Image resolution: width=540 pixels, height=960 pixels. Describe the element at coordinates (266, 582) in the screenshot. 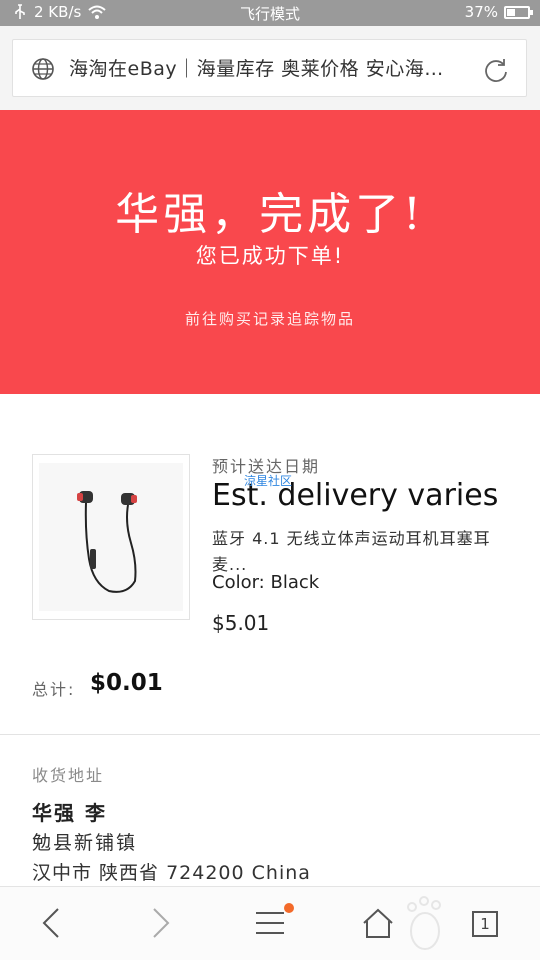

I see `product-color: Color: Black` at that location.